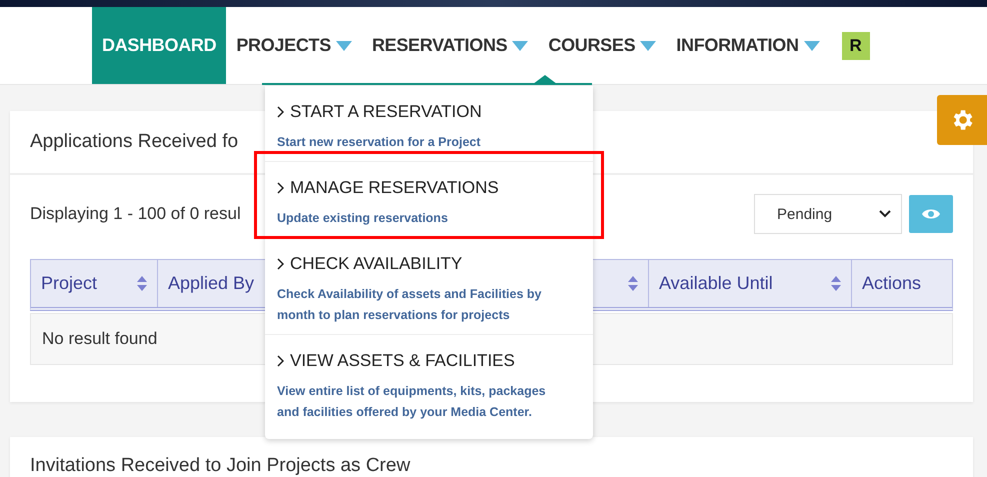 The width and height of the screenshot is (987, 477). I want to click on menu-item-title: START A RESERVATION, so click(417, 112).